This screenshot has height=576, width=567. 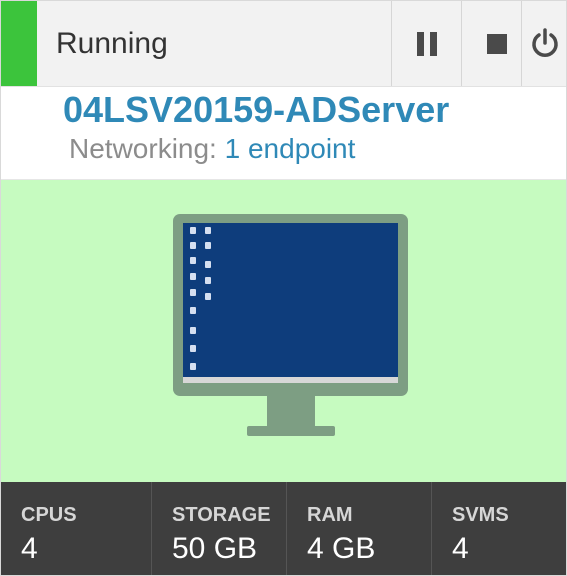 I want to click on stat-value: 50 GB, so click(x=215, y=548).